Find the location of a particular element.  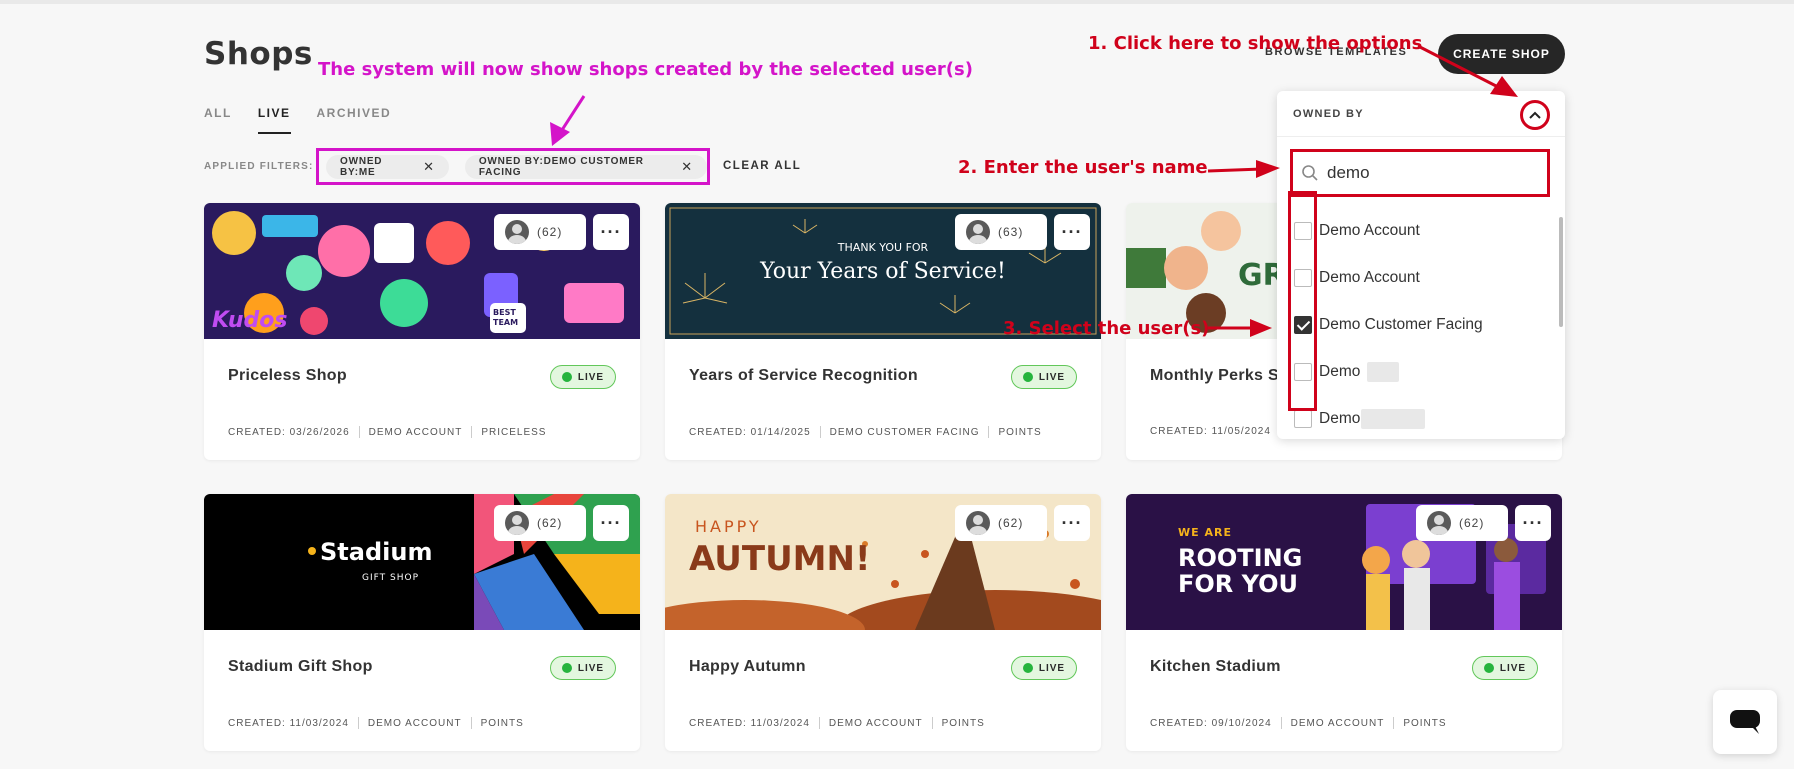

shop-title: Monthly Perks Sh is located at coordinates (1219, 376).